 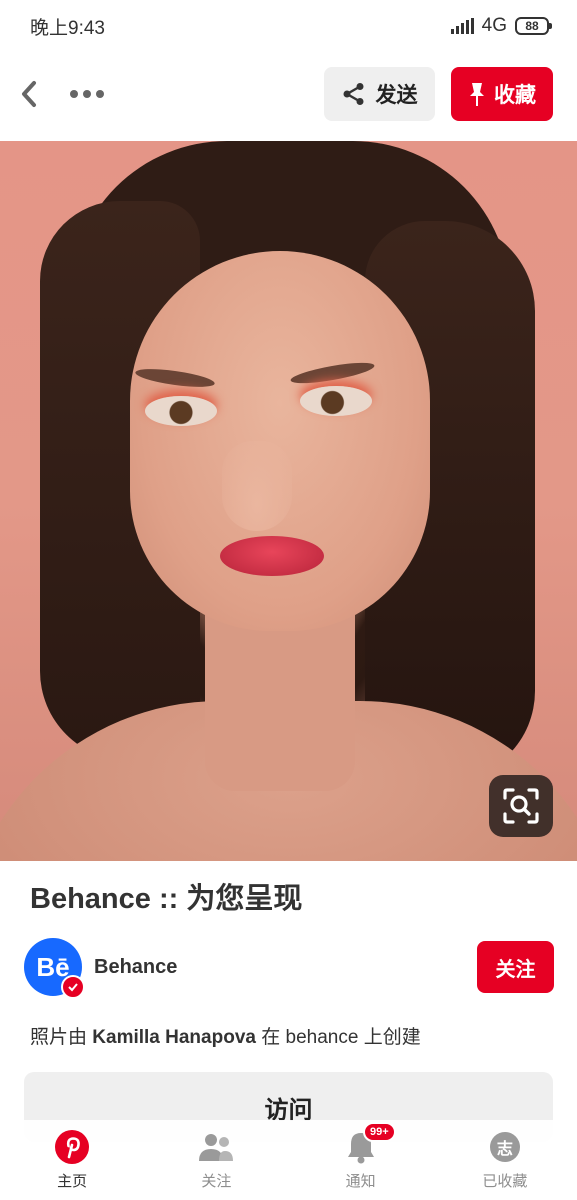 I want to click on send-button: 发送, so click(x=379, y=94).